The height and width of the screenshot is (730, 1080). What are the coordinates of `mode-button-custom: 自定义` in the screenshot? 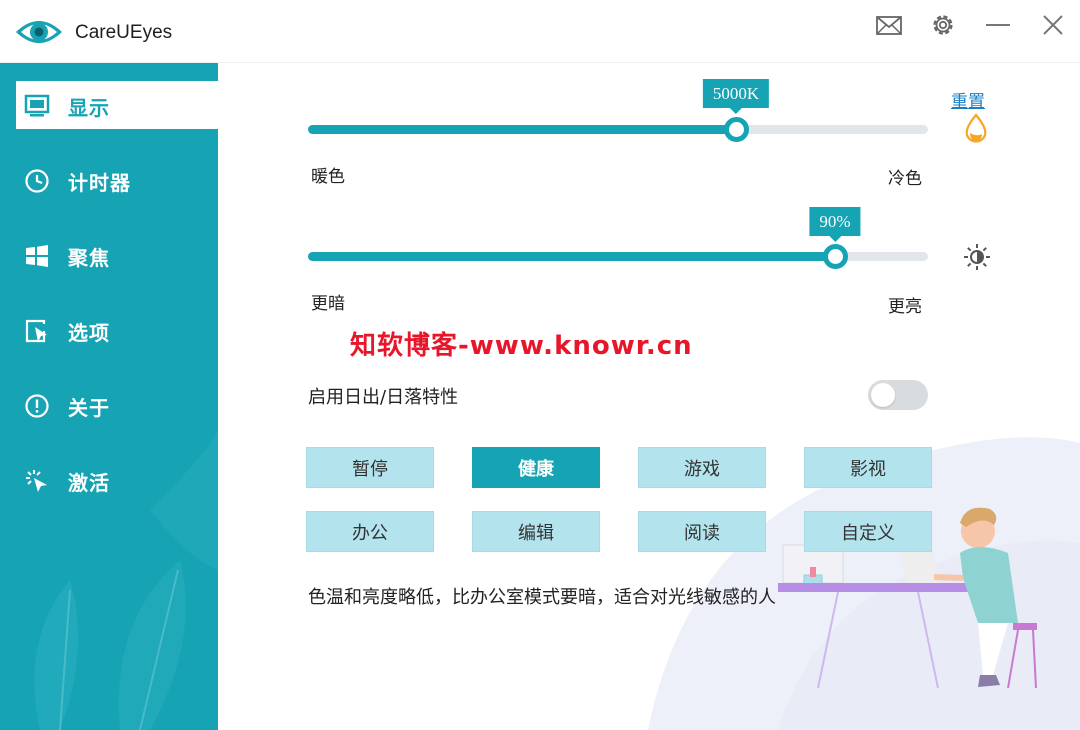 It's located at (868, 531).